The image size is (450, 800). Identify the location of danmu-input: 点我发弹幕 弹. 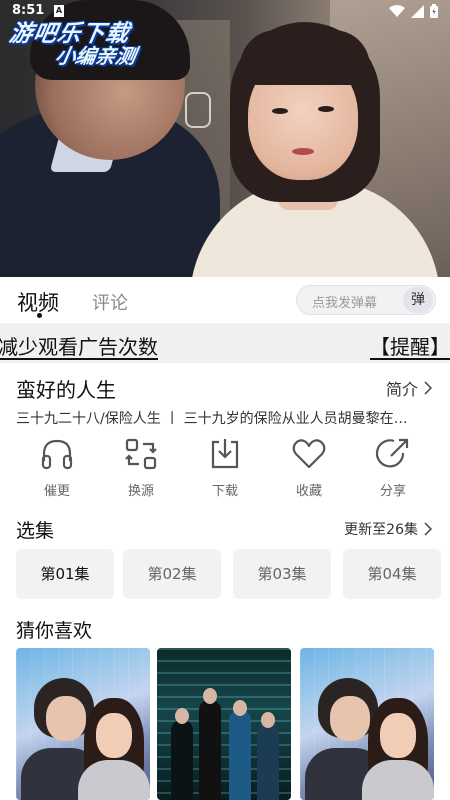
(366, 300).